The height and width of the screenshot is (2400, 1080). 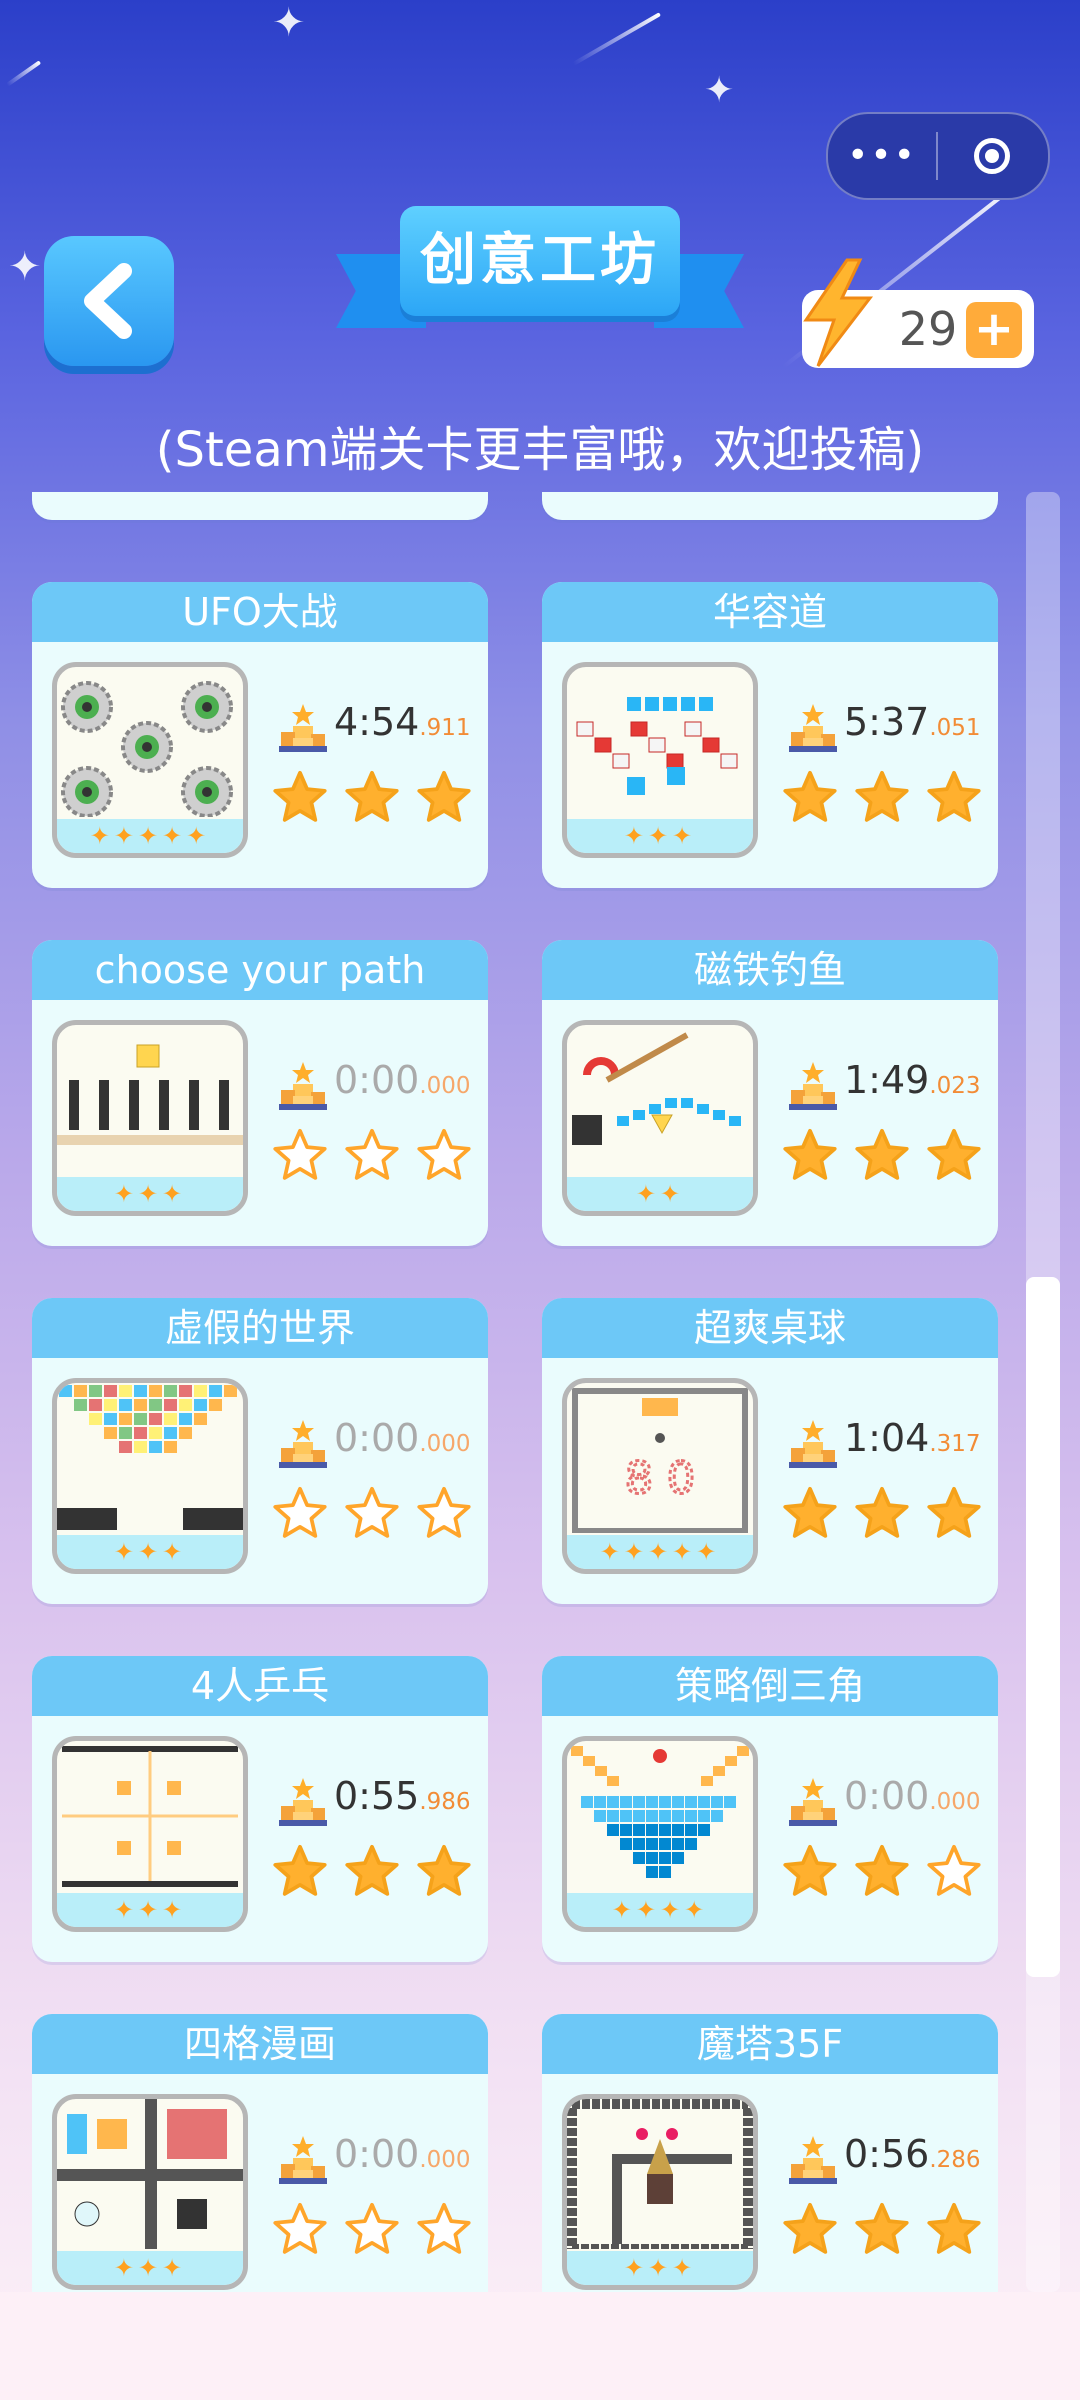 I want to click on level-card: 魔塔35F ✦✦✦ 0:56.286, so click(x=770, y=2153).